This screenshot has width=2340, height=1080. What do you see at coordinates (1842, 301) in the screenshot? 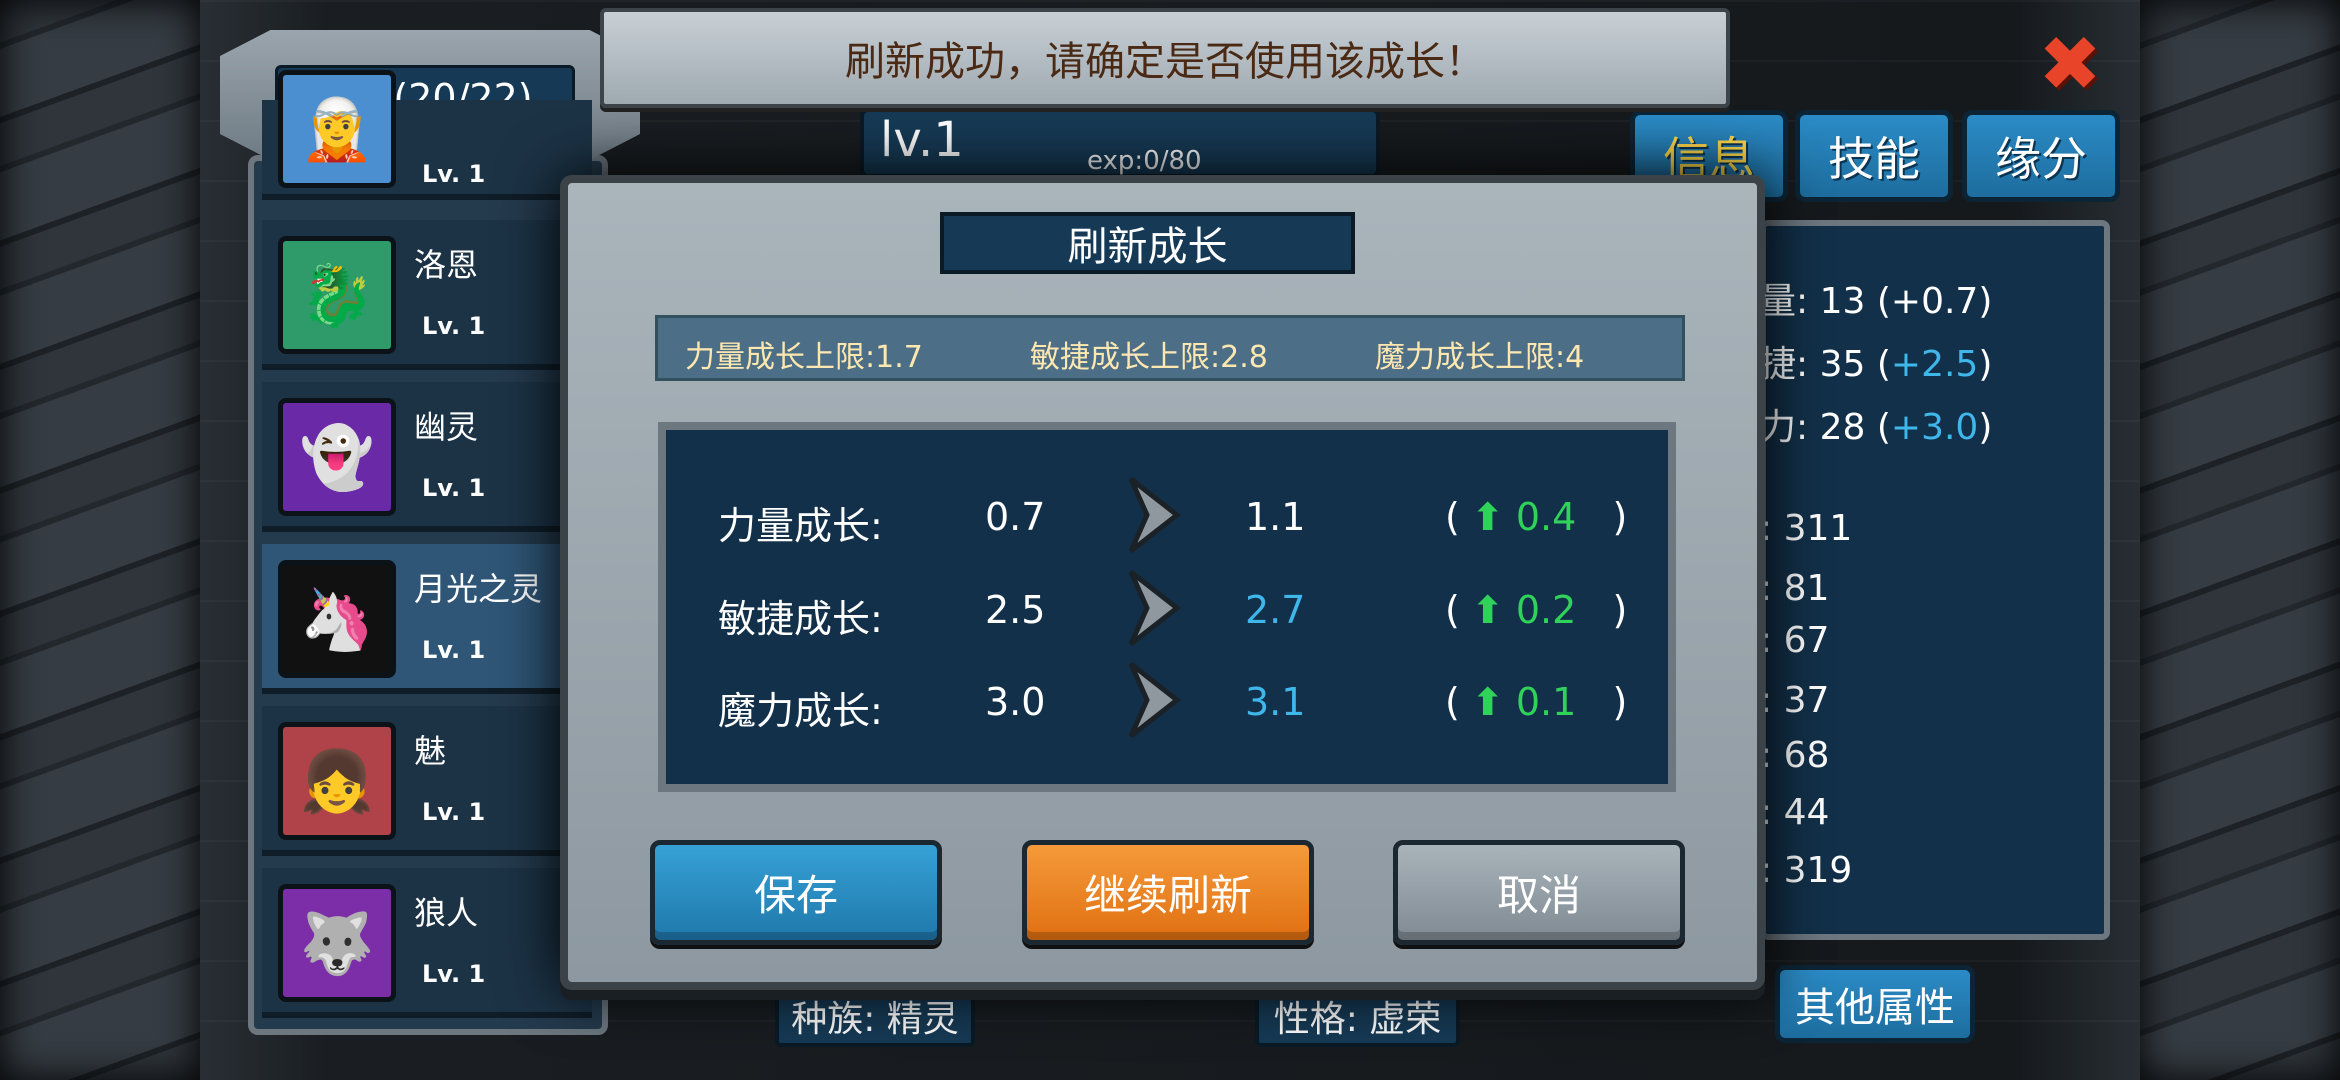
I see `stat-value: 13` at bounding box center [1842, 301].